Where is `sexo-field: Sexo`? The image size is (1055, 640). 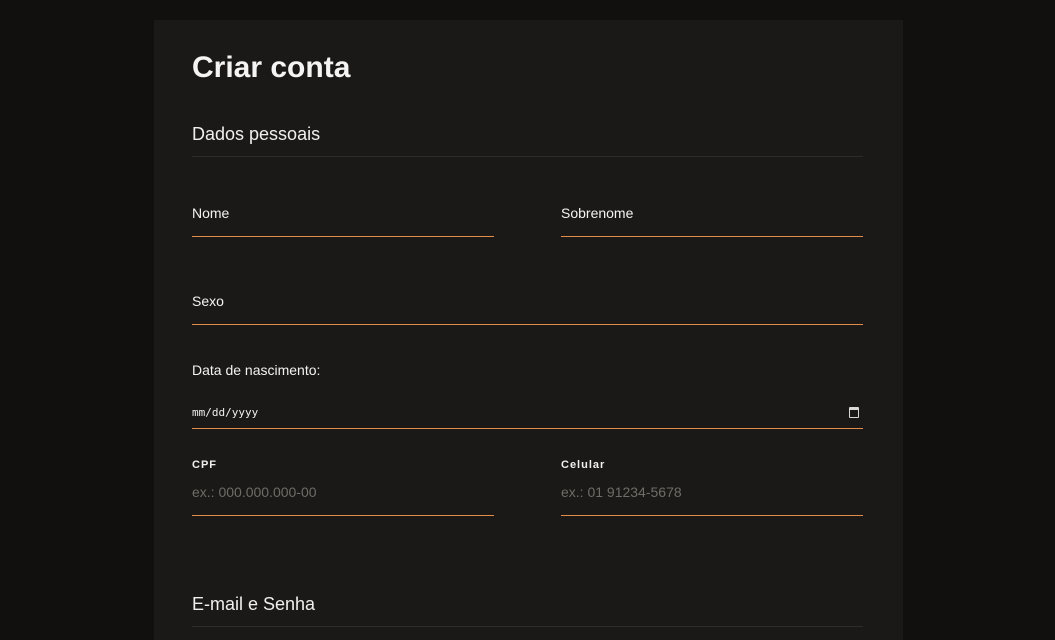
sexo-field: Sexo is located at coordinates (527, 304).